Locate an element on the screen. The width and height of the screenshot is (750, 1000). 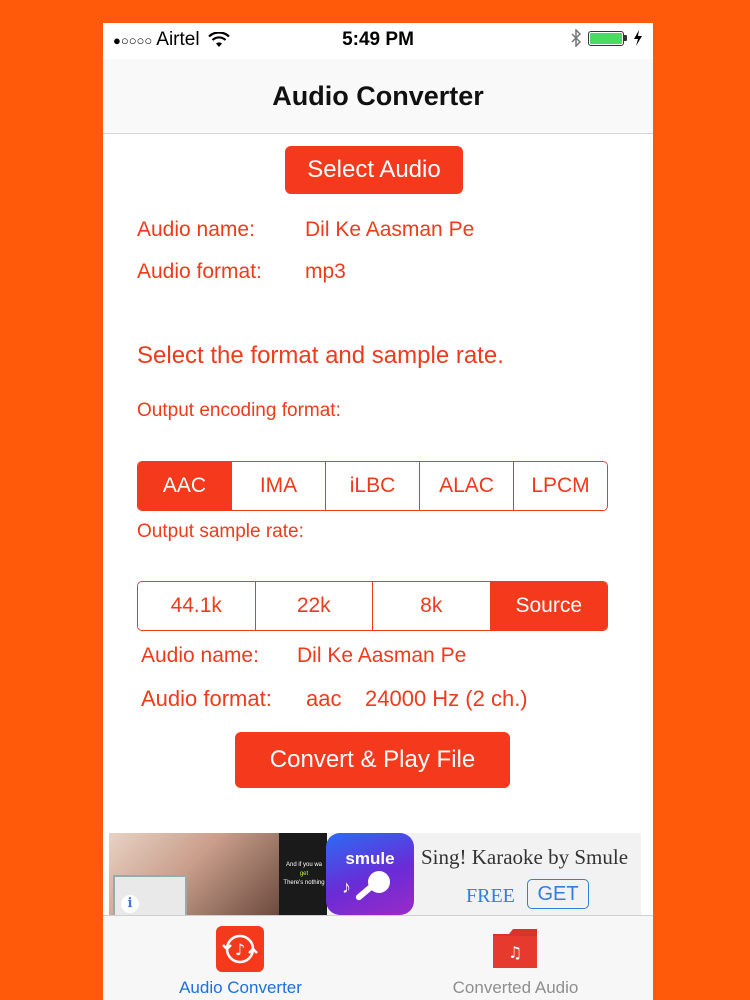
microphone-handle is located at coordinates (365, 892).